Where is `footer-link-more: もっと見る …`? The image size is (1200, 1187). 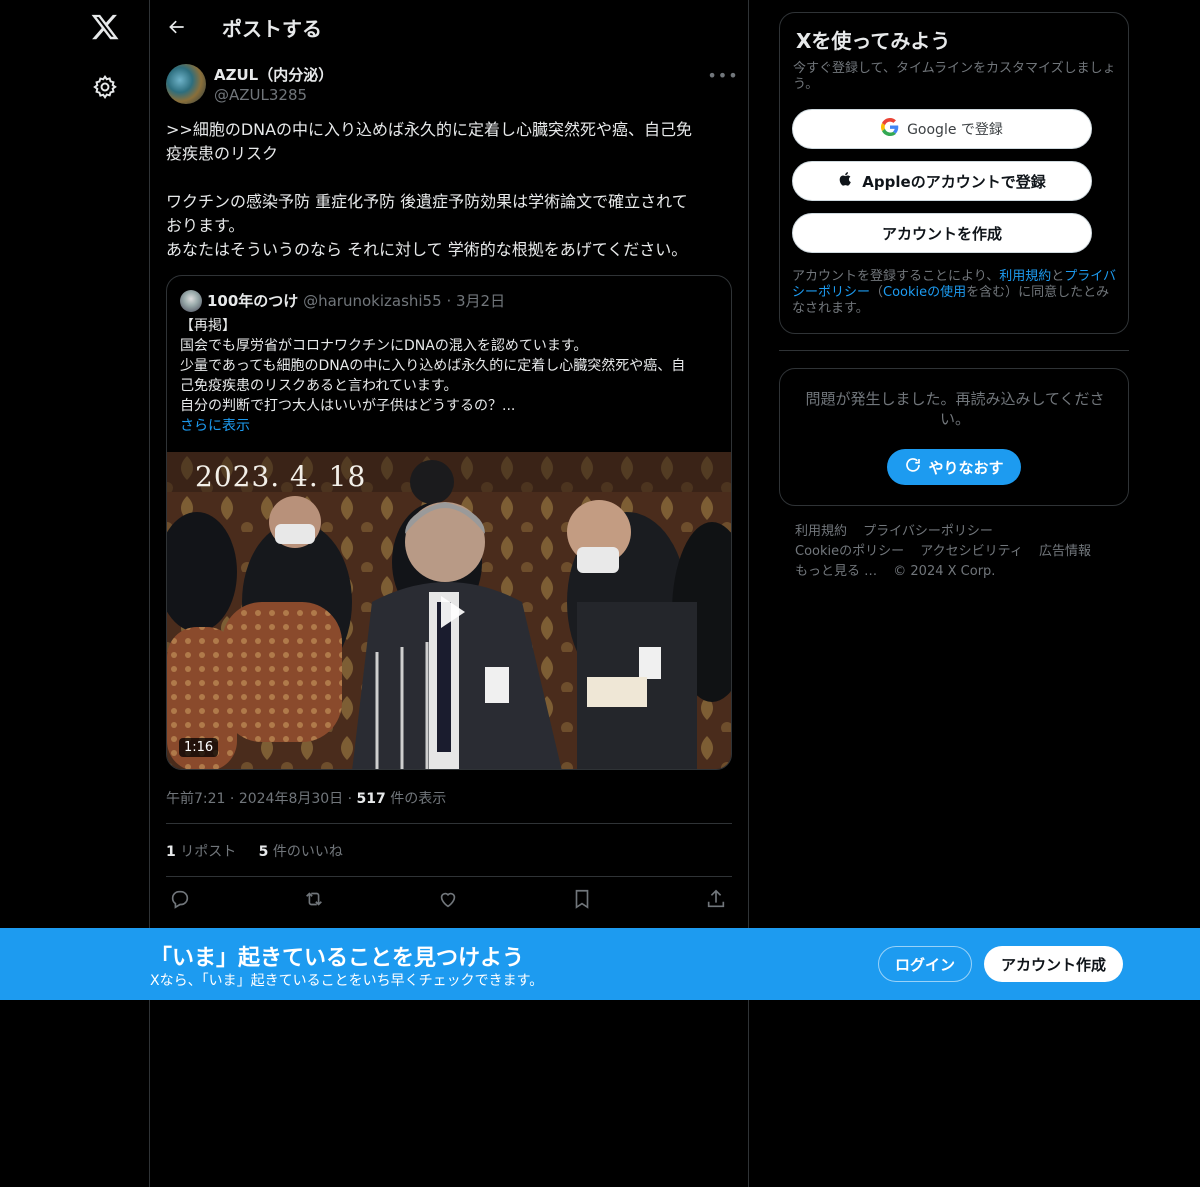
footer-link-more: もっと見る … is located at coordinates (836, 571).